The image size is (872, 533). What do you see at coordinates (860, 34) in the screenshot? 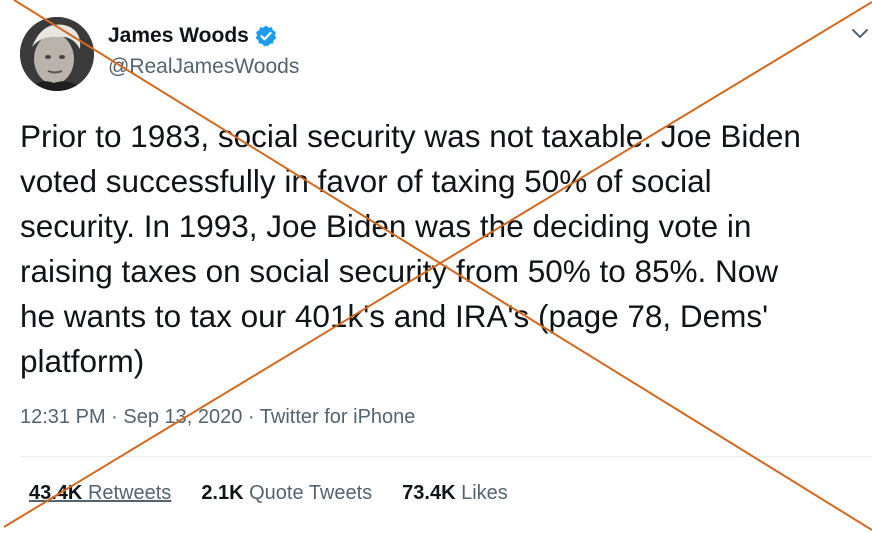
I see `chevron-down-icon` at bounding box center [860, 34].